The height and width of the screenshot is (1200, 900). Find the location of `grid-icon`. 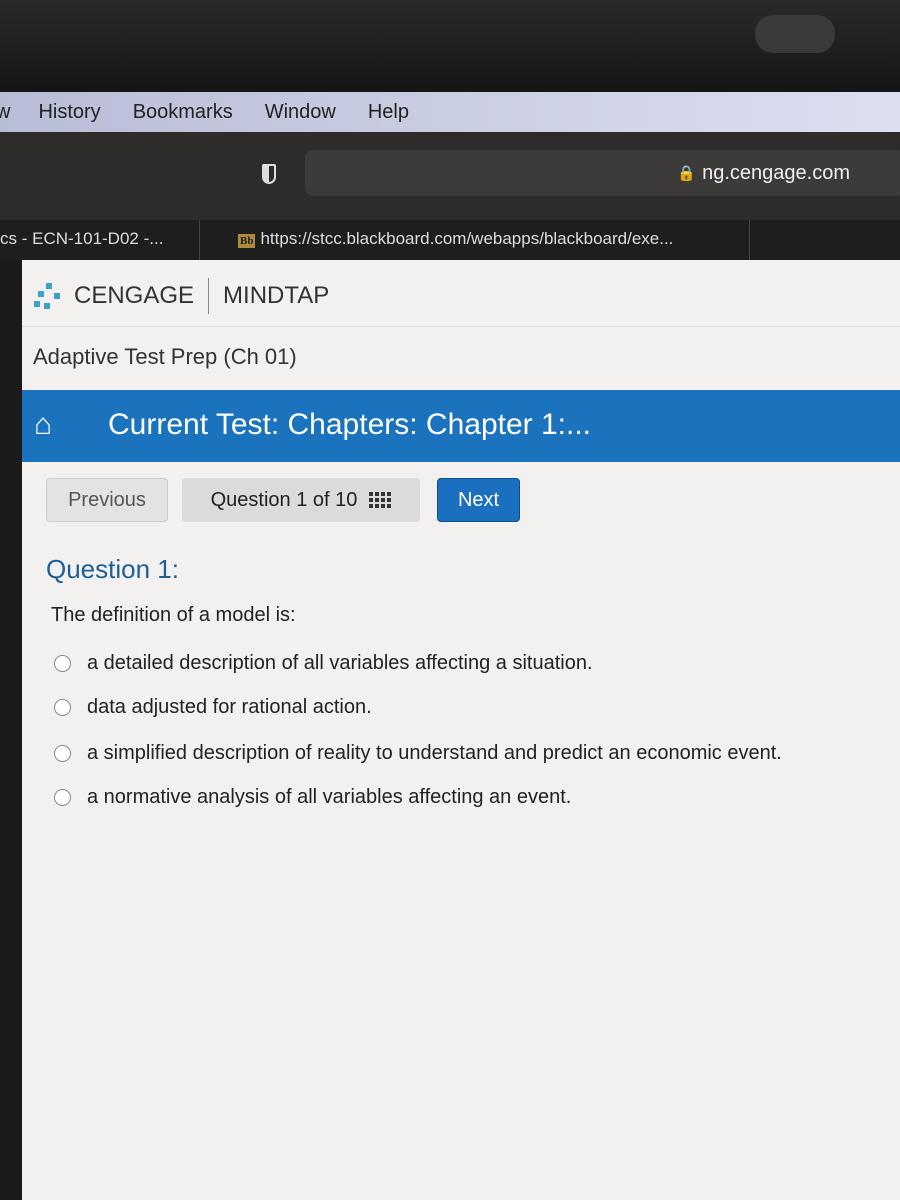

grid-icon is located at coordinates (380, 500).